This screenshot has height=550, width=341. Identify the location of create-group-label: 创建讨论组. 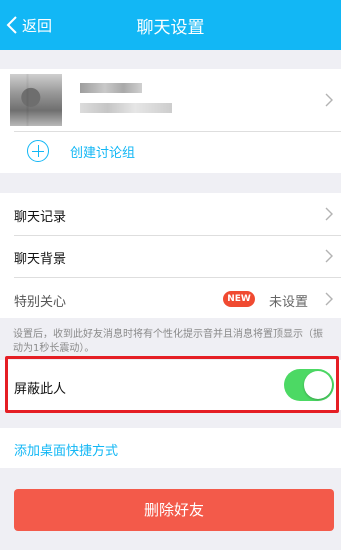
(103, 153).